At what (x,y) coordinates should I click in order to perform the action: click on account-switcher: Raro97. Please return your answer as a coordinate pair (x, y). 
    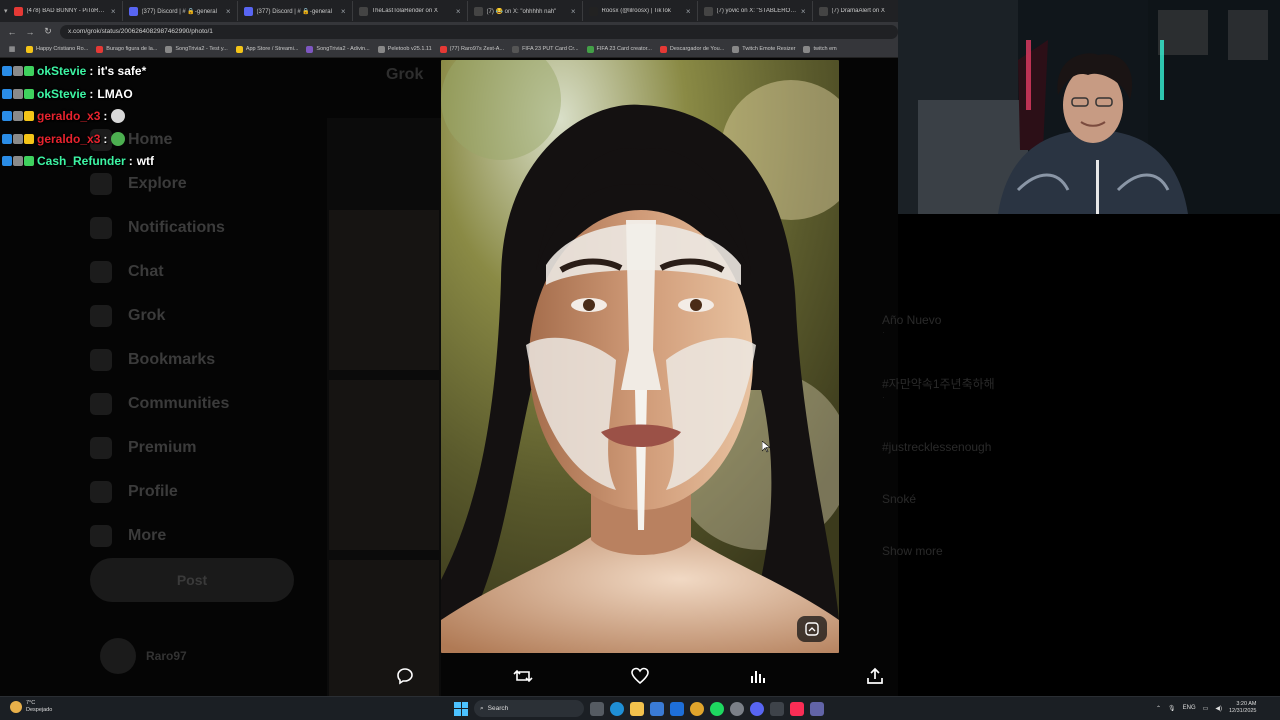
    Looking at the image, I should click on (143, 656).